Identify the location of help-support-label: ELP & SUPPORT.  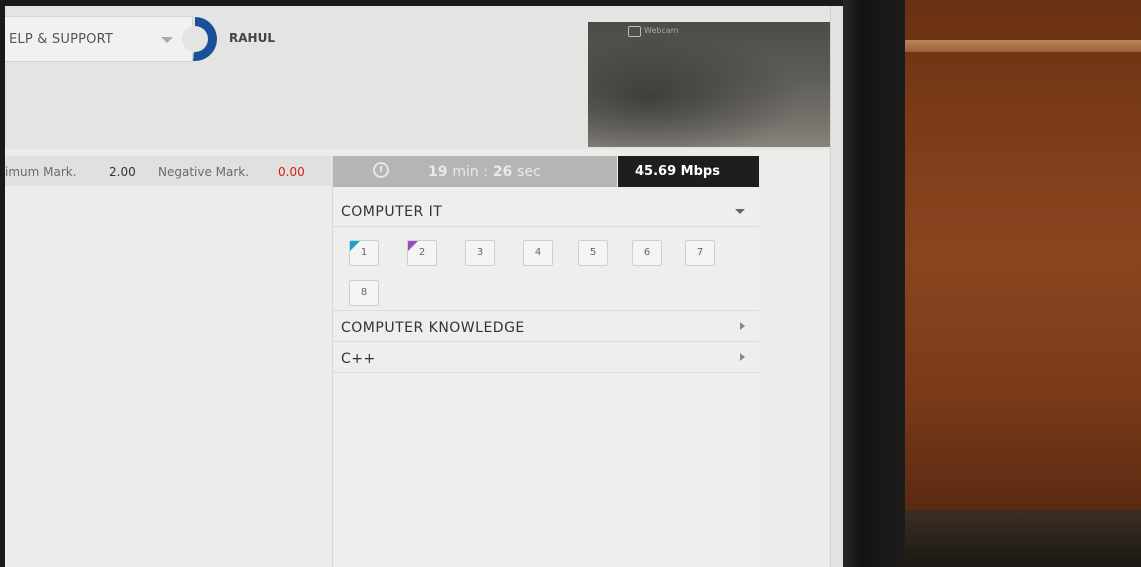
(61, 39).